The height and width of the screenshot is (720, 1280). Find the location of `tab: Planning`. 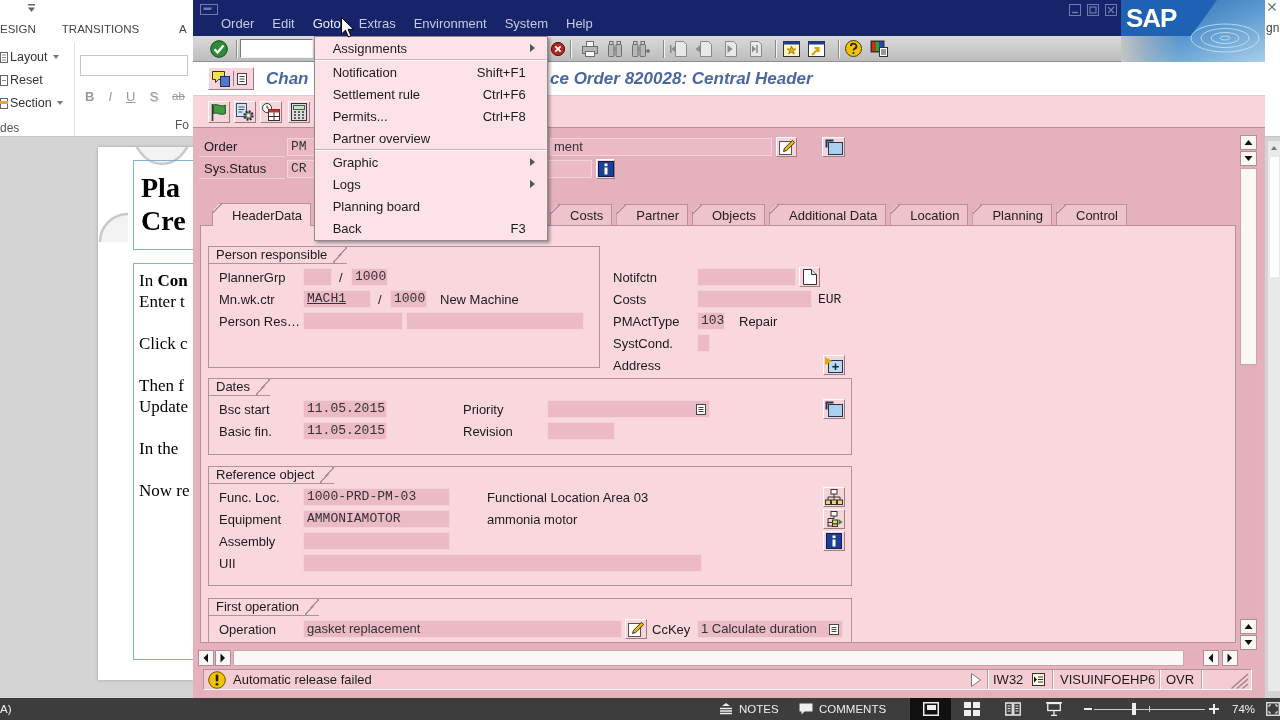

tab: Planning is located at coordinates (1012, 214).